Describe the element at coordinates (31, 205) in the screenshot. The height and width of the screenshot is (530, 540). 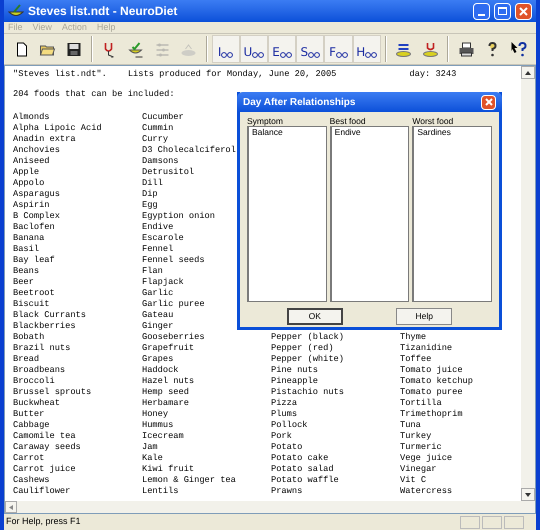
I see `food-item: Aspirin` at that location.